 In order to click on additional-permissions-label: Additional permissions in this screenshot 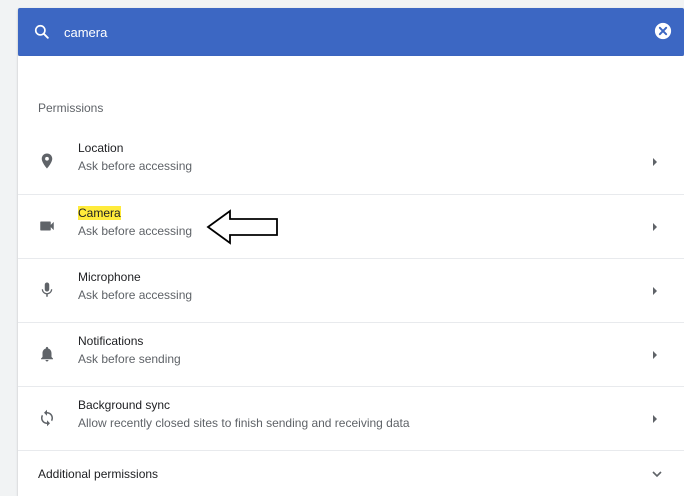, I will do `click(98, 474)`.